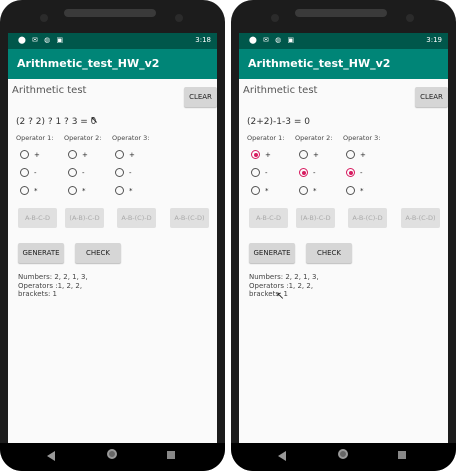  I want to click on expression-text: (2 ? 2) ? 1 ? 3 = 0, so click(56, 122).